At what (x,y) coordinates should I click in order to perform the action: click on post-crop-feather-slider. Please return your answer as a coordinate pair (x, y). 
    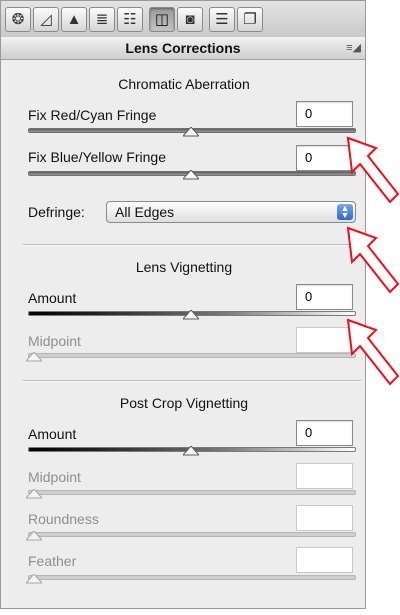
    Looking at the image, I should click on (192, 577).